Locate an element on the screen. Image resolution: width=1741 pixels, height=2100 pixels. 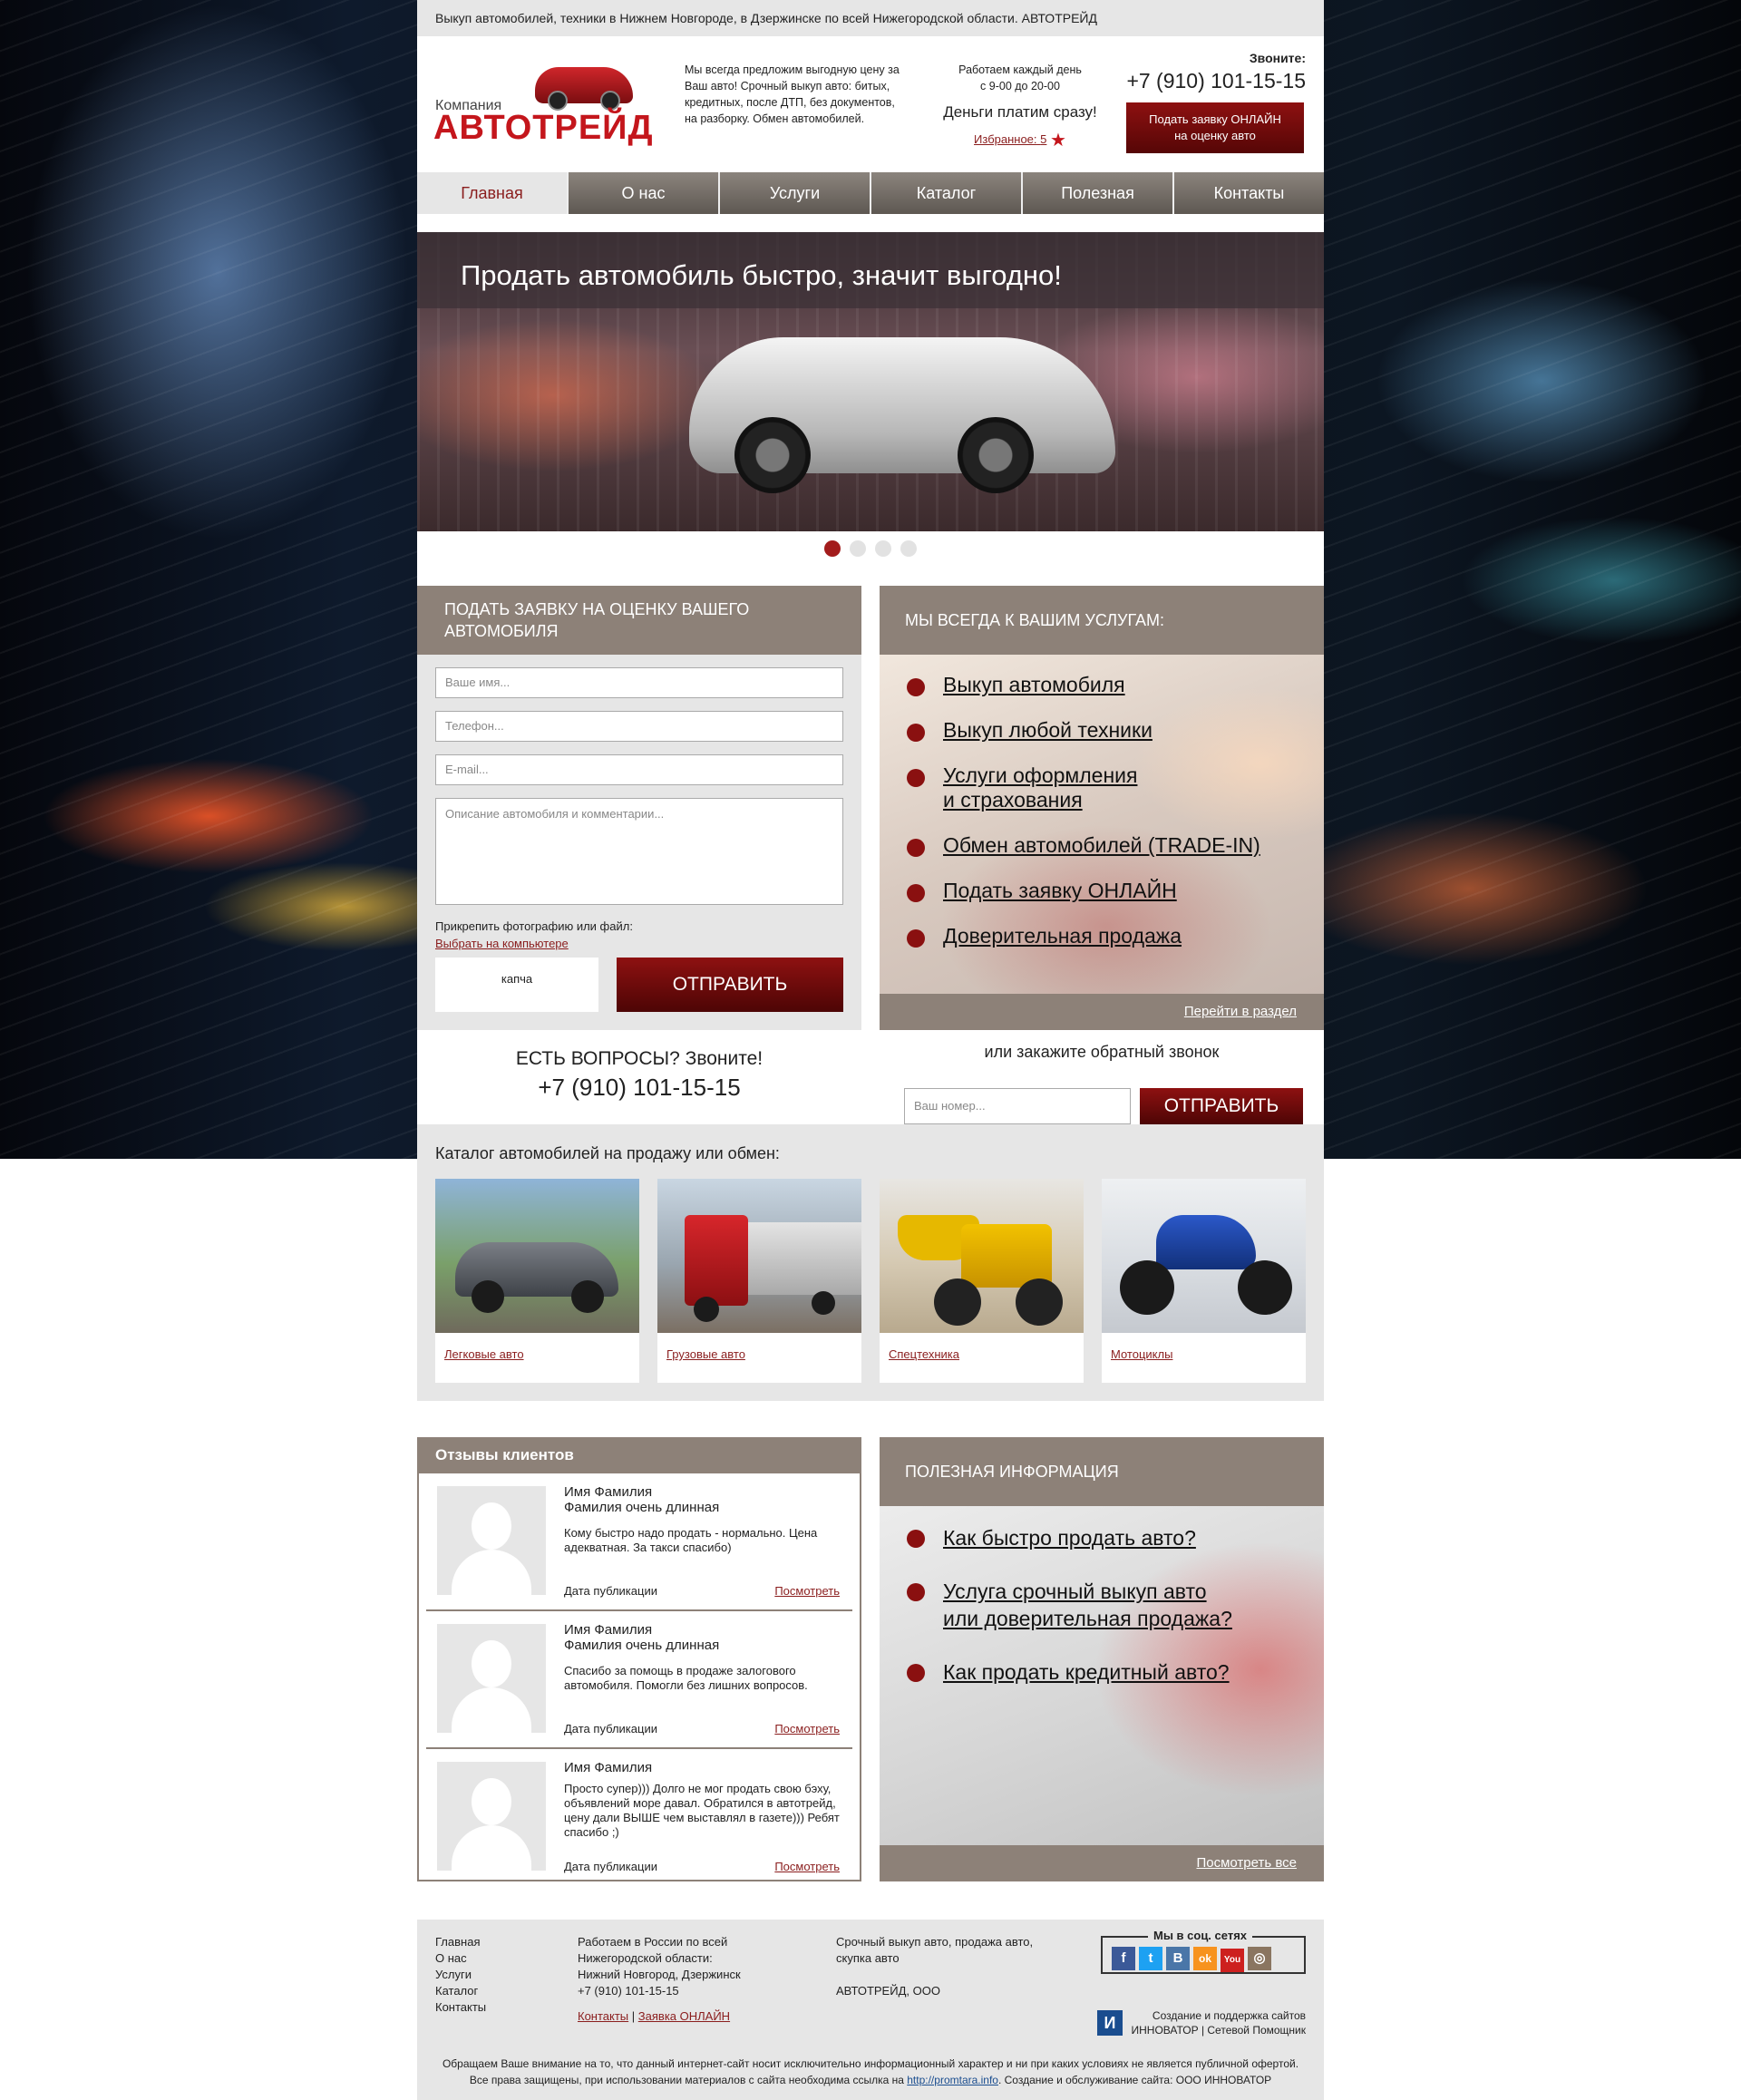
list-item: Как продать кредитный авто? is located at coordinates (1111, 1672).